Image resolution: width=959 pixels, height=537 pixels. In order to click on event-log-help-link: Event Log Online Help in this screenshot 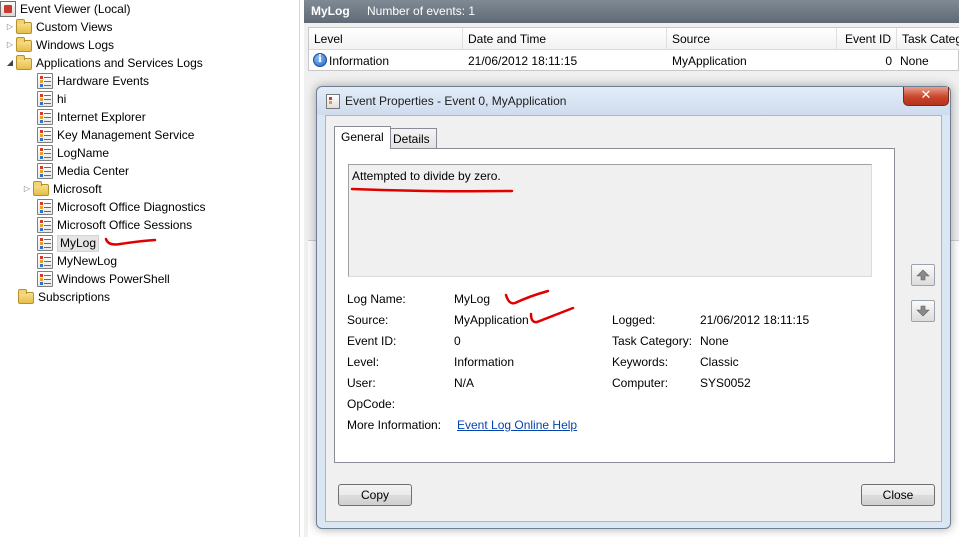, I will do `click(517, 425)`.